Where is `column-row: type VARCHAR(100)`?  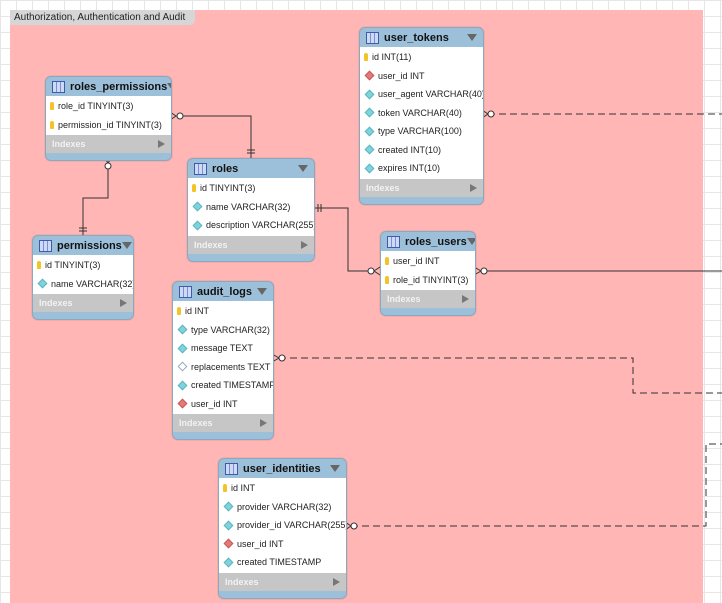 column-row: type VARCHAR(100) is located at coordinates (421, 131).